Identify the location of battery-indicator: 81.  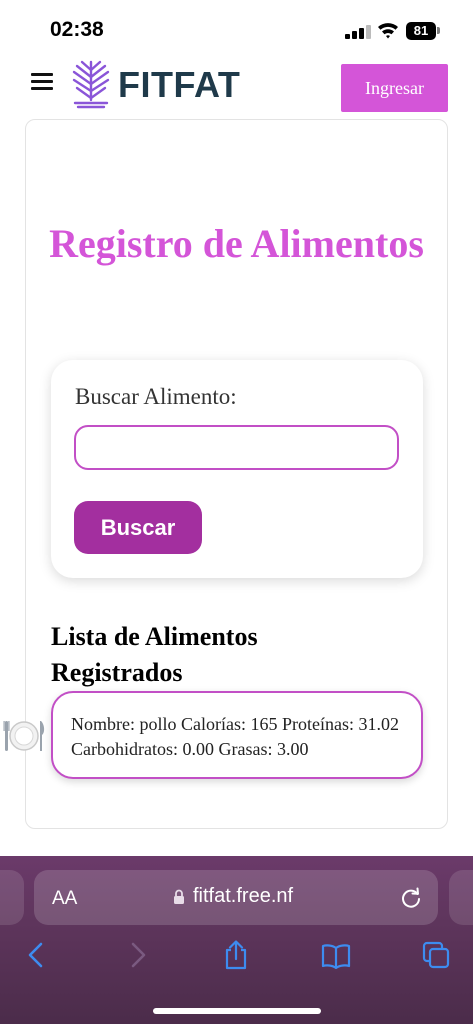
(421, 31).